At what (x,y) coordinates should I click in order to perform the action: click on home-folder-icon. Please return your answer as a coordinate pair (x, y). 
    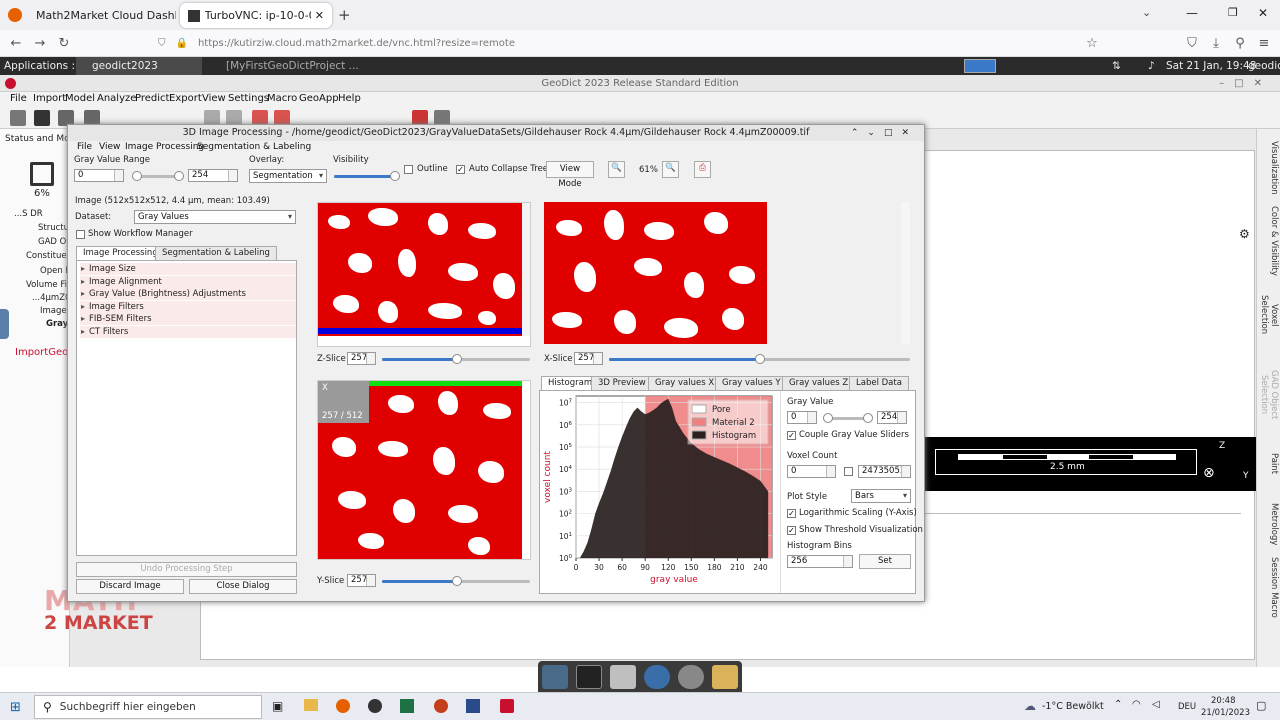
    Looking at the image, I should click on (623, 677).